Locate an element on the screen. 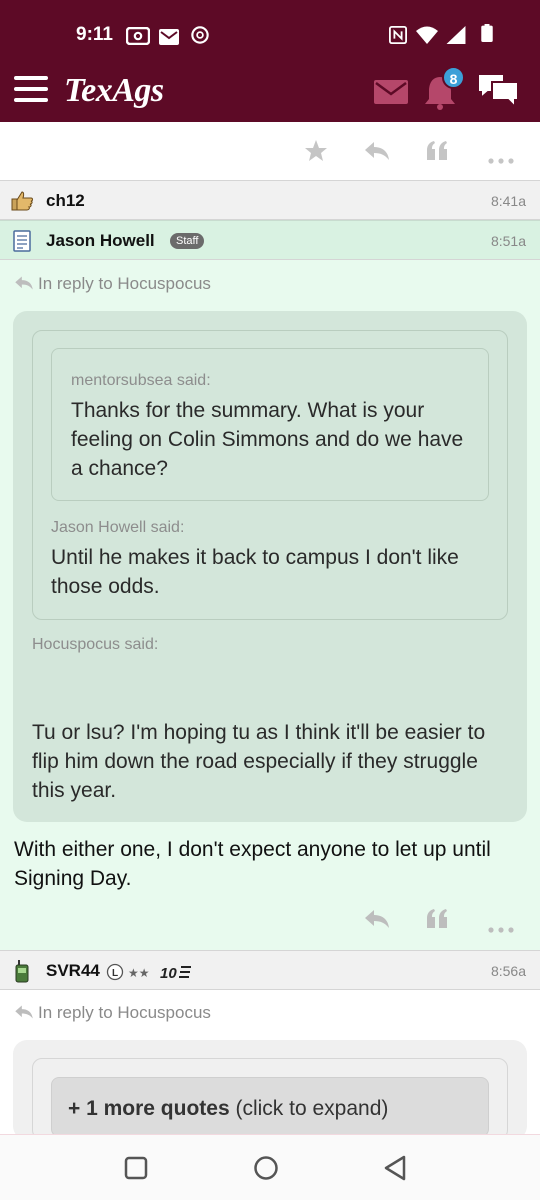 The height and width of the screenshot is (1200, 540). texags-logo: TexAgs is located at coordinates (114, 91).